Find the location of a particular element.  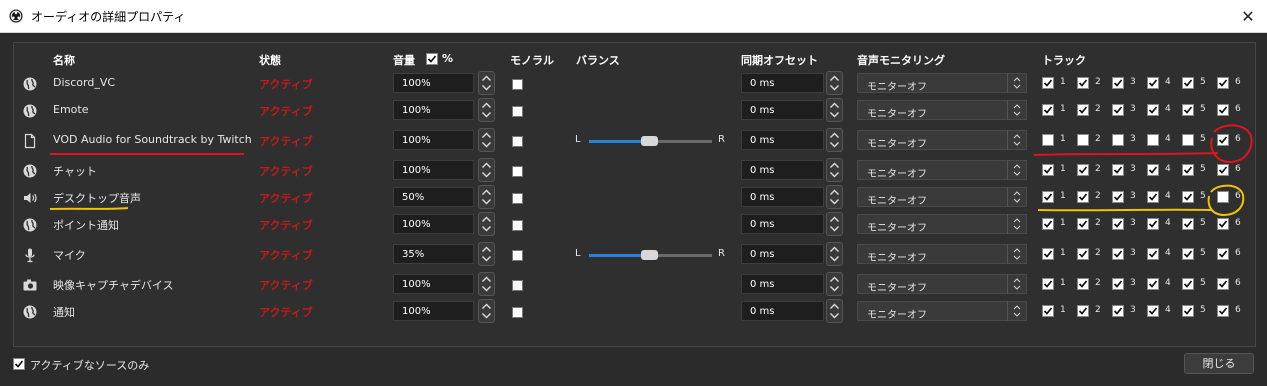

volume-input: 35% is located at coordinates (433, 254).